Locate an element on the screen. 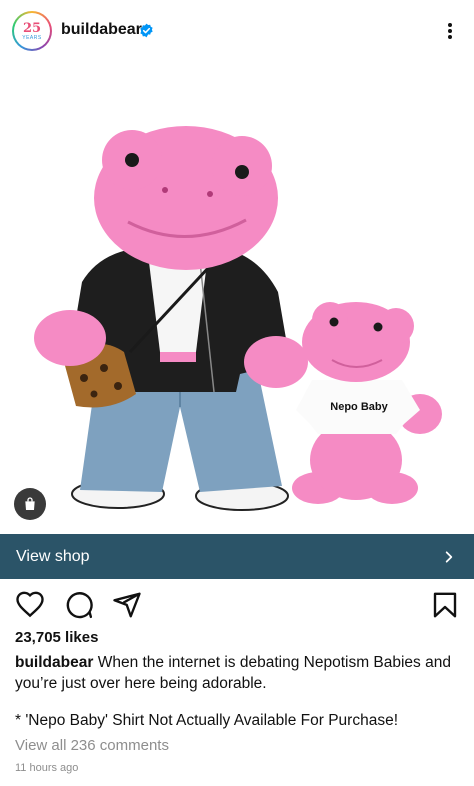 Image resolution: width=474 pixels, height=786 pixels. username: buildabear is located at coordinates (101, 30).